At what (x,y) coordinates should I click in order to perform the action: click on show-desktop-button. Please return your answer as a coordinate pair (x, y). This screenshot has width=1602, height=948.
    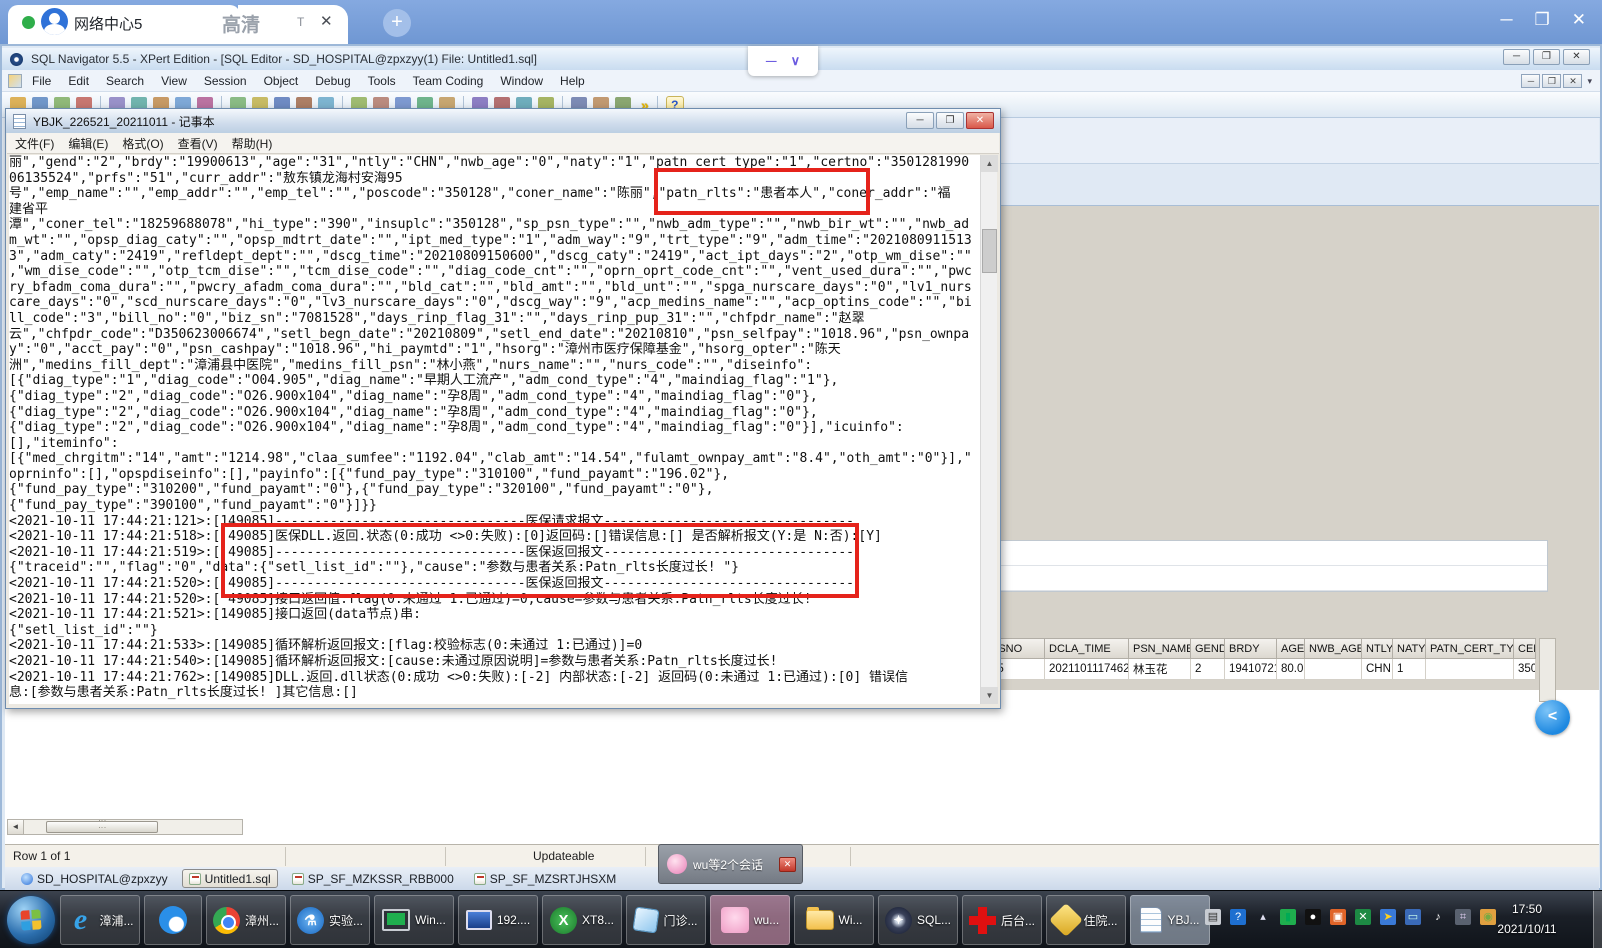
    Looking at the image, I should click on (1597, 919).